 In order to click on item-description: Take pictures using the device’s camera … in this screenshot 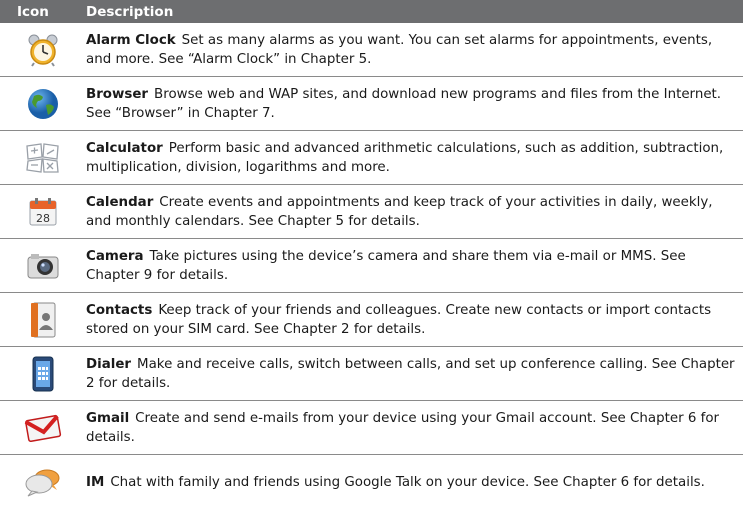, I will do `click(386, 265)`.